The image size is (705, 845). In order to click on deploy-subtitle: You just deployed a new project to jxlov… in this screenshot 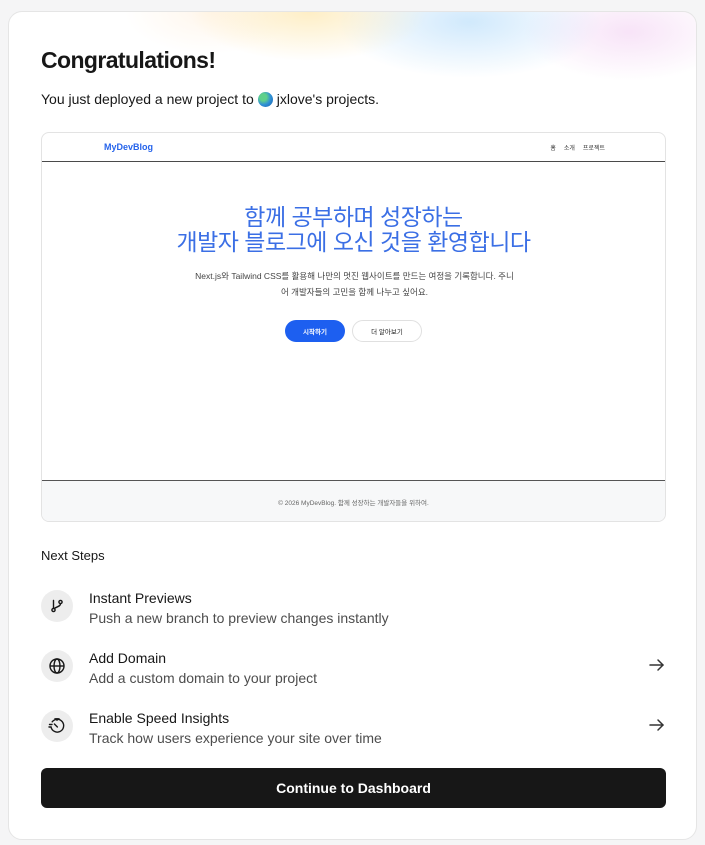, I will do `click(210, 99)`.